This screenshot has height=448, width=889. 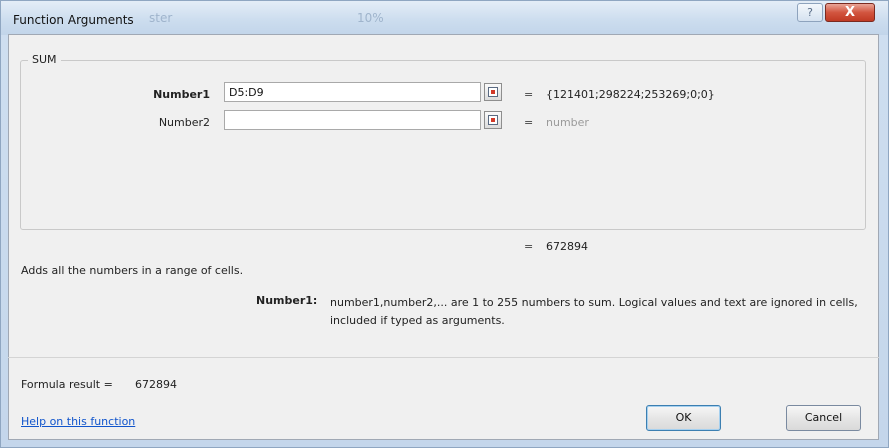 What do you see at coordinates (184, 122) in the screenshot?
I see `argument-label-number2: Number2` at bounding box center [184, 122].